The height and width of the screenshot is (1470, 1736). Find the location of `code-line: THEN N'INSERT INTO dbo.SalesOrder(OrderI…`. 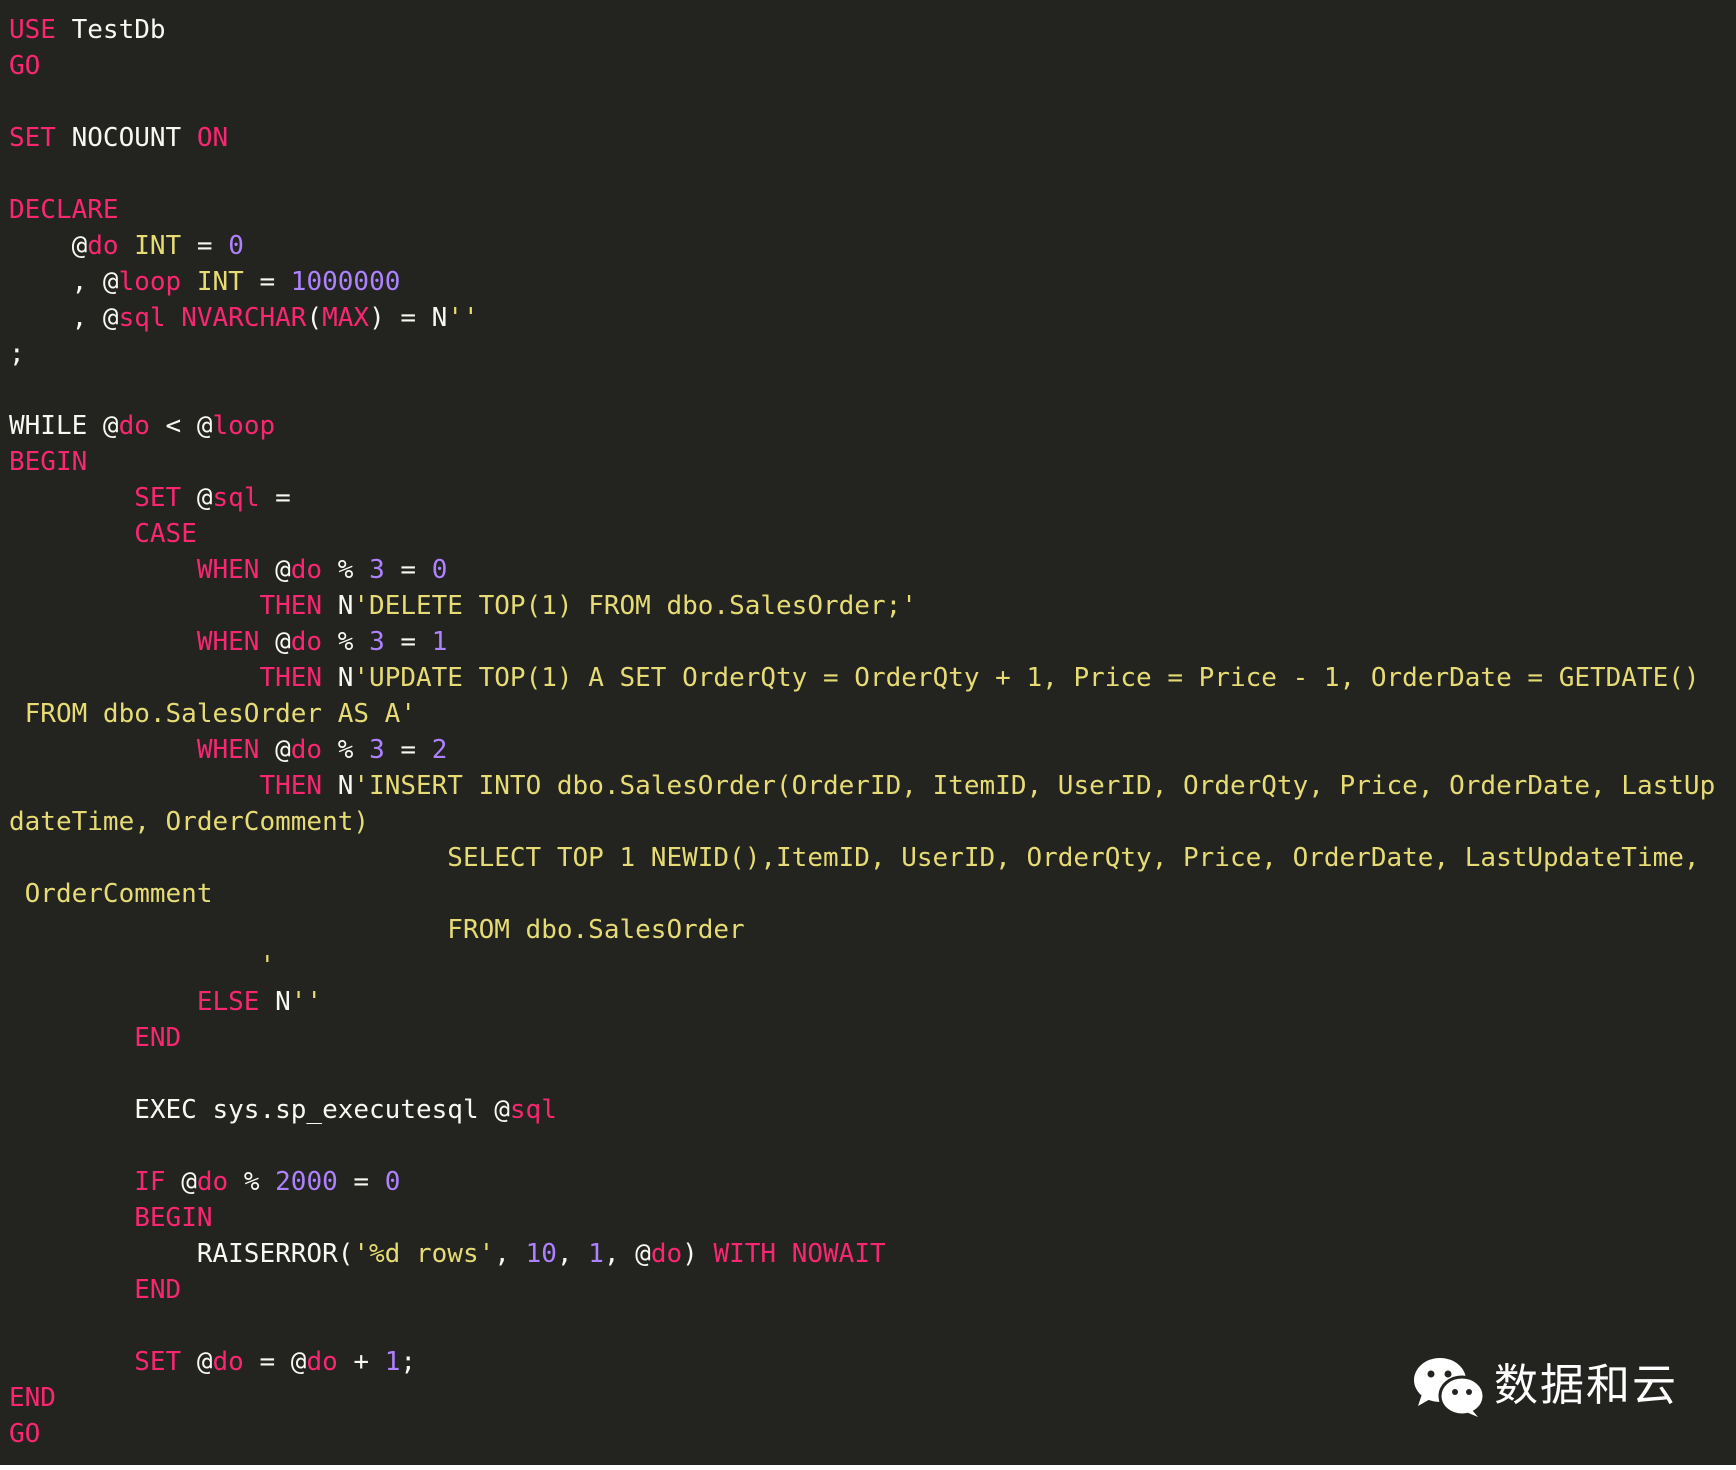

code-line: THEN N'INSERT INTO dbo.SalesOrder(OrderI… is located at coordinates (869, 786).